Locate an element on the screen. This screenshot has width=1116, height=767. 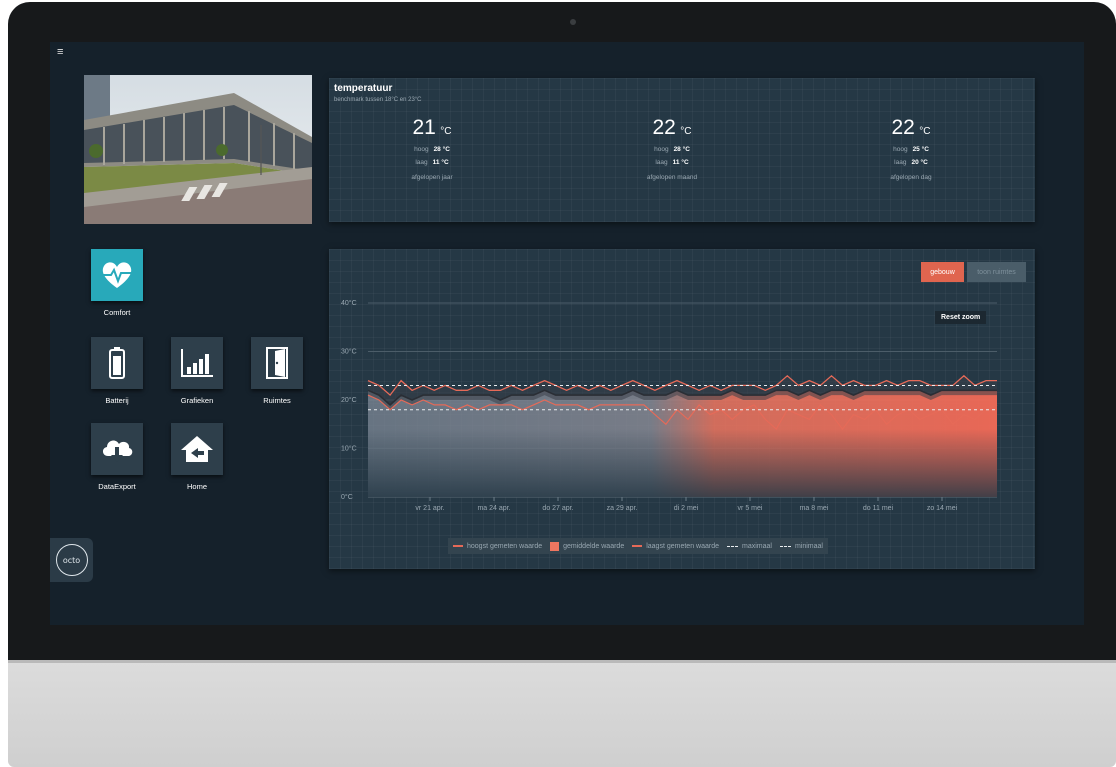
door-icon is located at coordinates (277, 363).